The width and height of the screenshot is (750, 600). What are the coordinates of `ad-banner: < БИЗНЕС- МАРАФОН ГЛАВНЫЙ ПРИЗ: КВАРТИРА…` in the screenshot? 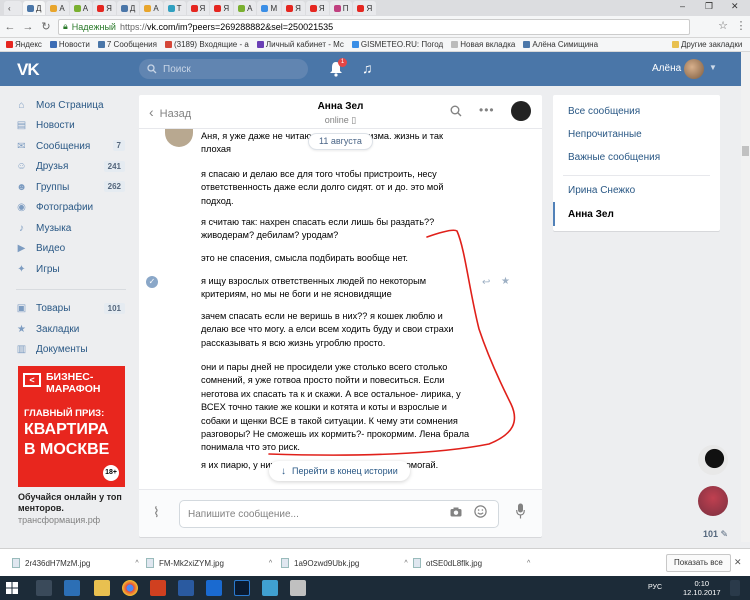 It's located at (71, 426).